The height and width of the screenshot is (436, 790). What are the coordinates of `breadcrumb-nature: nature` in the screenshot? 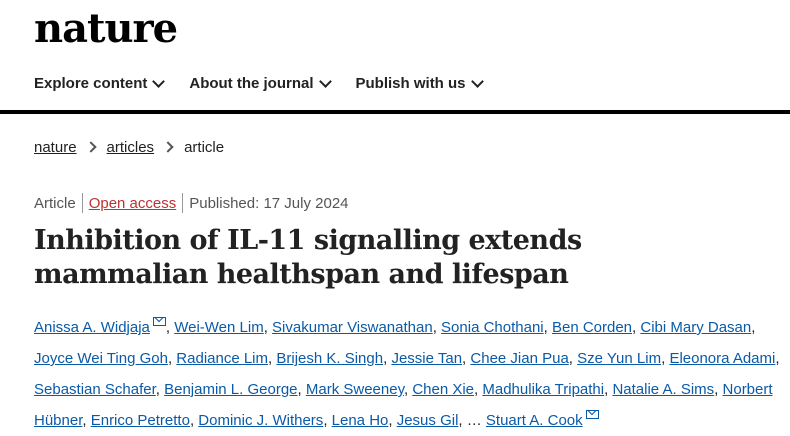 It's located at (55, 147).